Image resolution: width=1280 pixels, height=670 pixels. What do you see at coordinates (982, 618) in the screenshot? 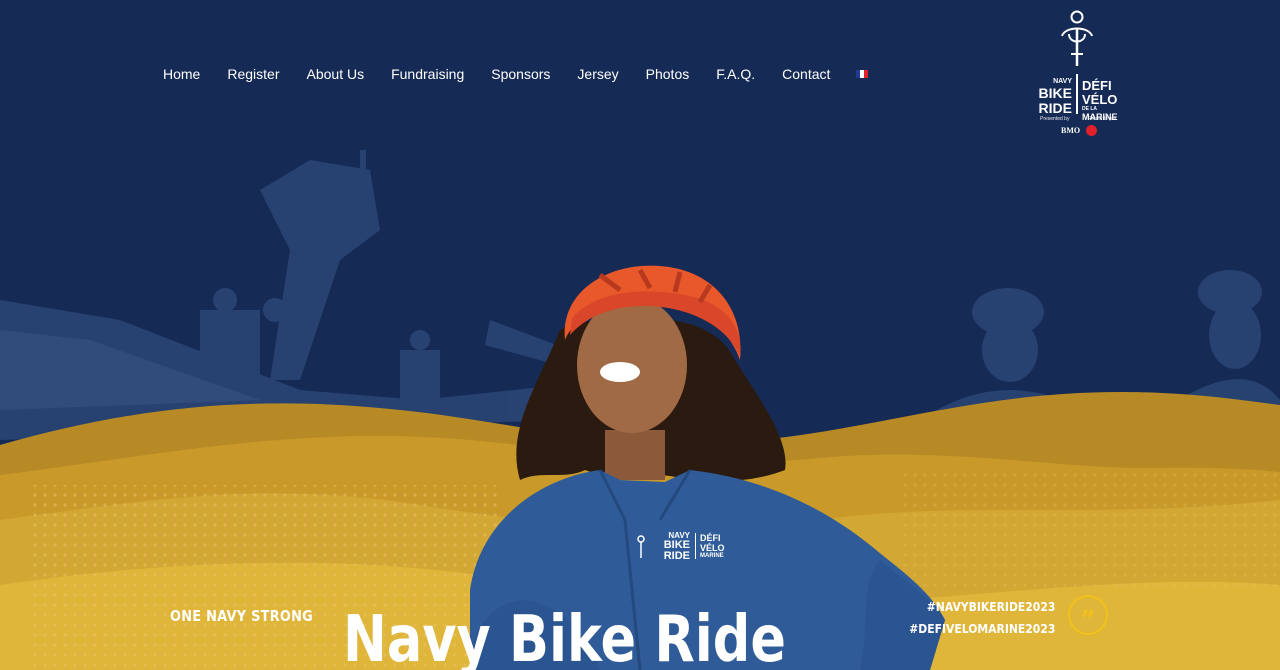
I see `hashtag-block: #NAVYBIKERIDE2023 #DEFIVELOMARINE2023` at bounding box center [982, 618].